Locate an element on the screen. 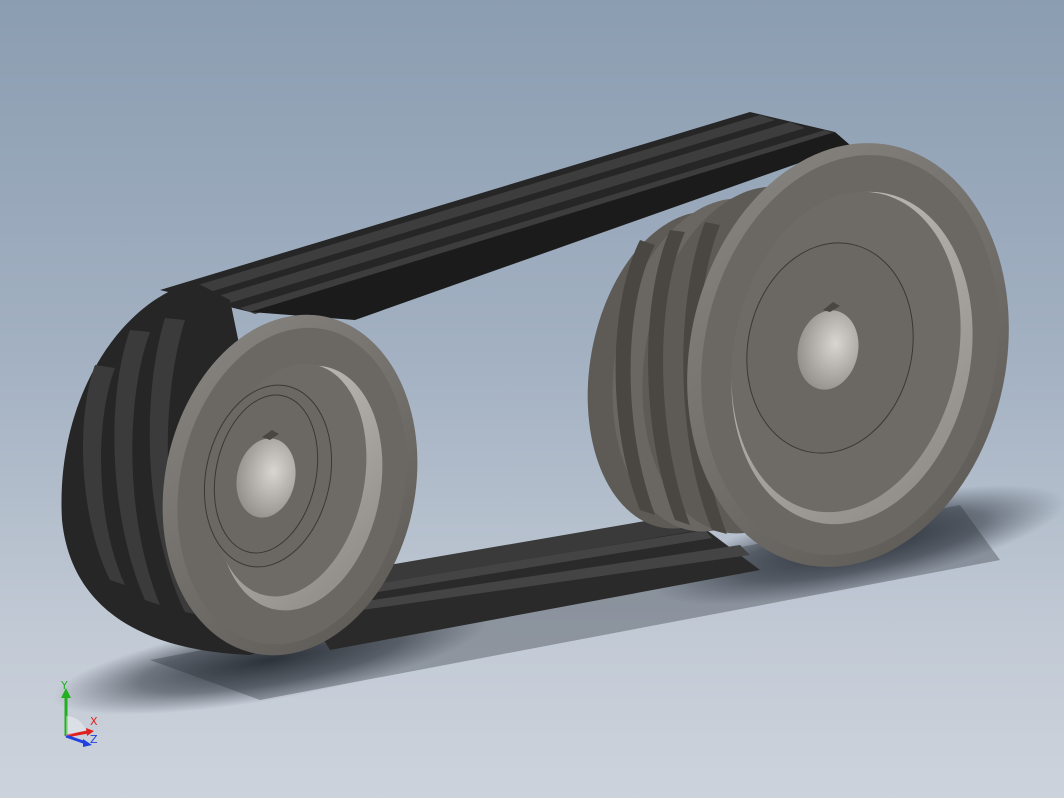  z-axis-label: Z is located at coordinates (94, 739).